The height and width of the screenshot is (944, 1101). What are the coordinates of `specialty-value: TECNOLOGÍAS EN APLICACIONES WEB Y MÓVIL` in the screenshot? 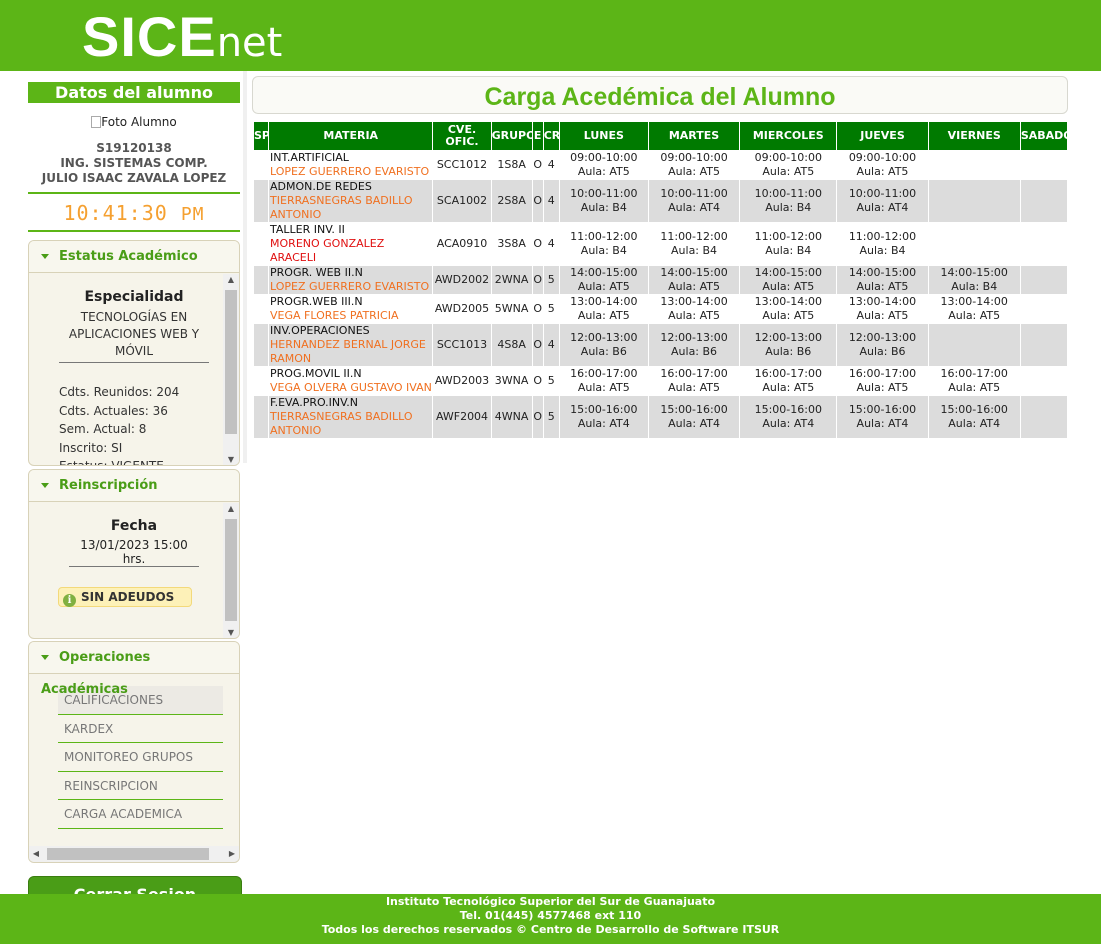 It's located at (134, 336).